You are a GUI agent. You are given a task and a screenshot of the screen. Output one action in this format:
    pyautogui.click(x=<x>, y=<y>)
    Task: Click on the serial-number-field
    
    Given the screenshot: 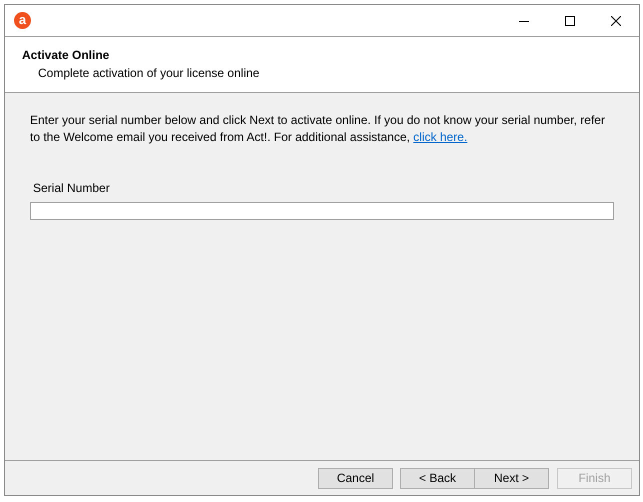 What is the action you would take?
    pyautogui.click(x=322, y=211)
    